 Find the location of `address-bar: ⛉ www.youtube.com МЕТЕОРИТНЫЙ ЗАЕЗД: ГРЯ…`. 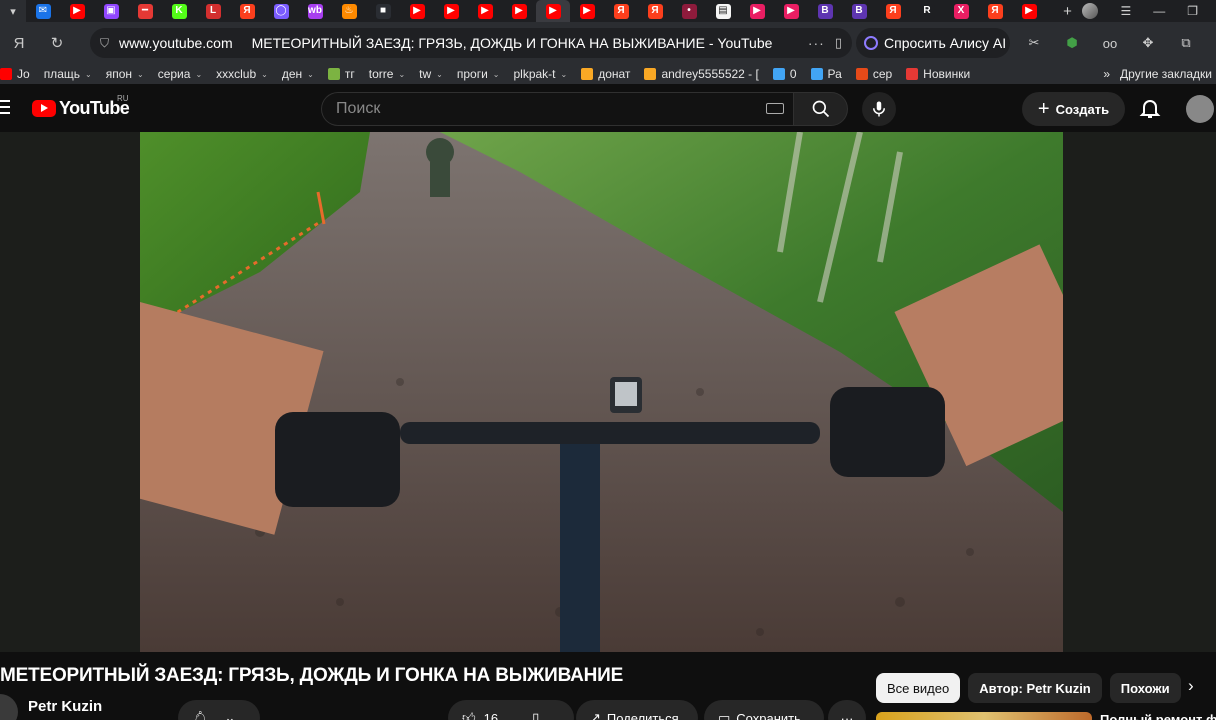

address-bar: ⛉ www.youtube.com МЕТЕОРИТНЫЙ ЗАЕЗД: ГРЯ… is located at coordinates (471, 43).